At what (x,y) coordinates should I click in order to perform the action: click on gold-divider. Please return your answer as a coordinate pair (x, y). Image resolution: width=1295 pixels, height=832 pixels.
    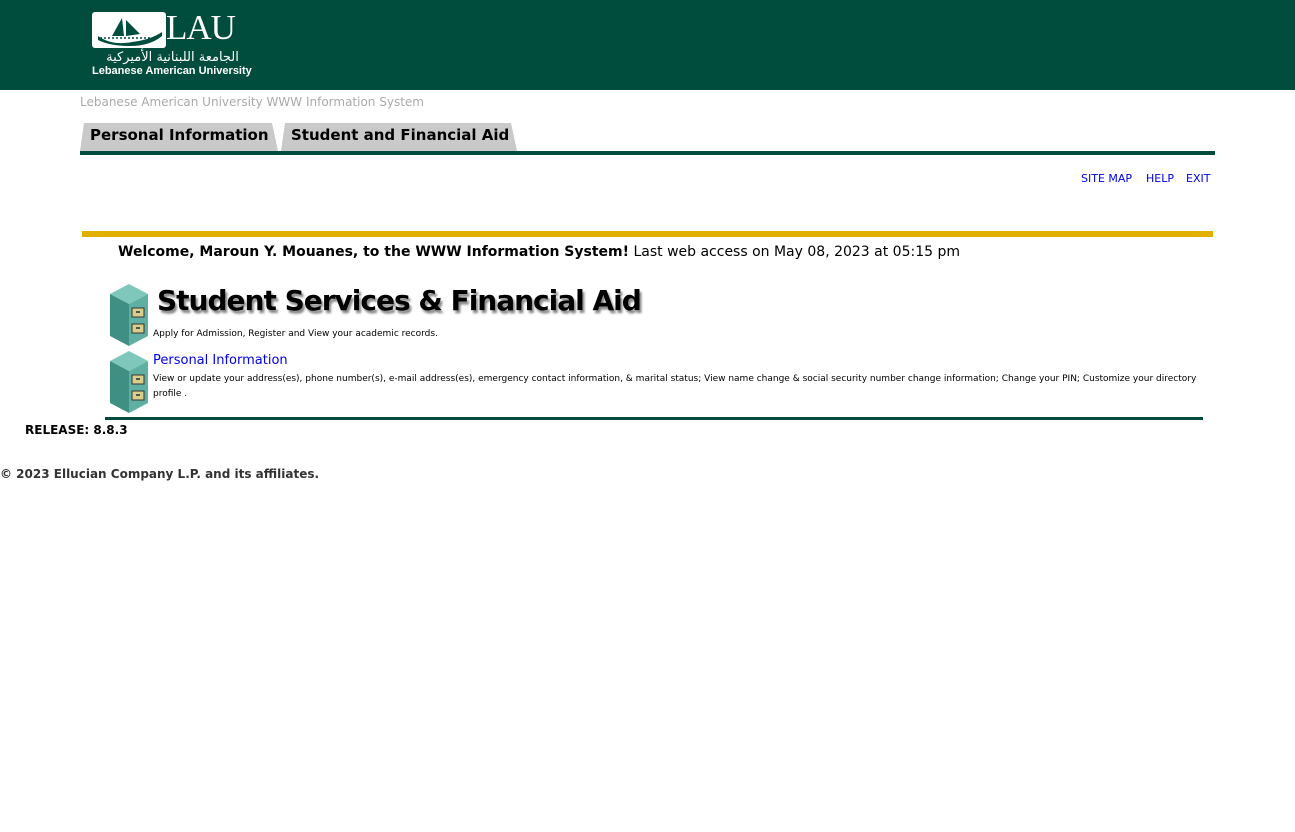
    Looking at the image, I should click on (647, 234).